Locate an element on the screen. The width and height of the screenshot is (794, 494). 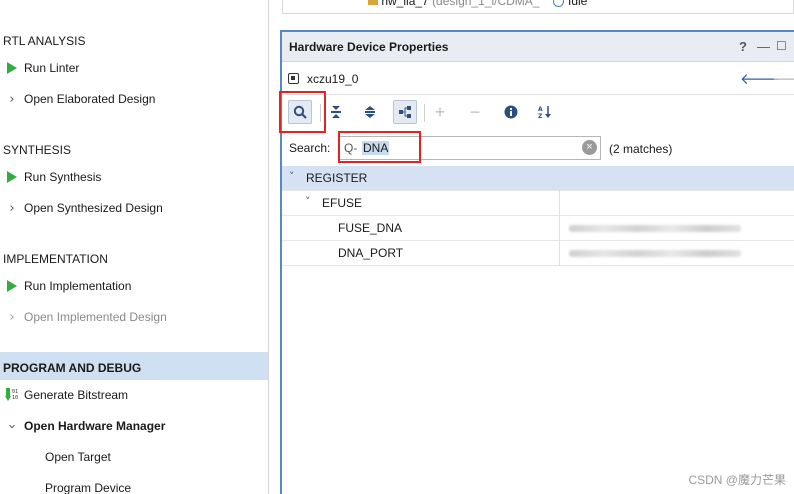
info-button is located at coordinates (511, 112).